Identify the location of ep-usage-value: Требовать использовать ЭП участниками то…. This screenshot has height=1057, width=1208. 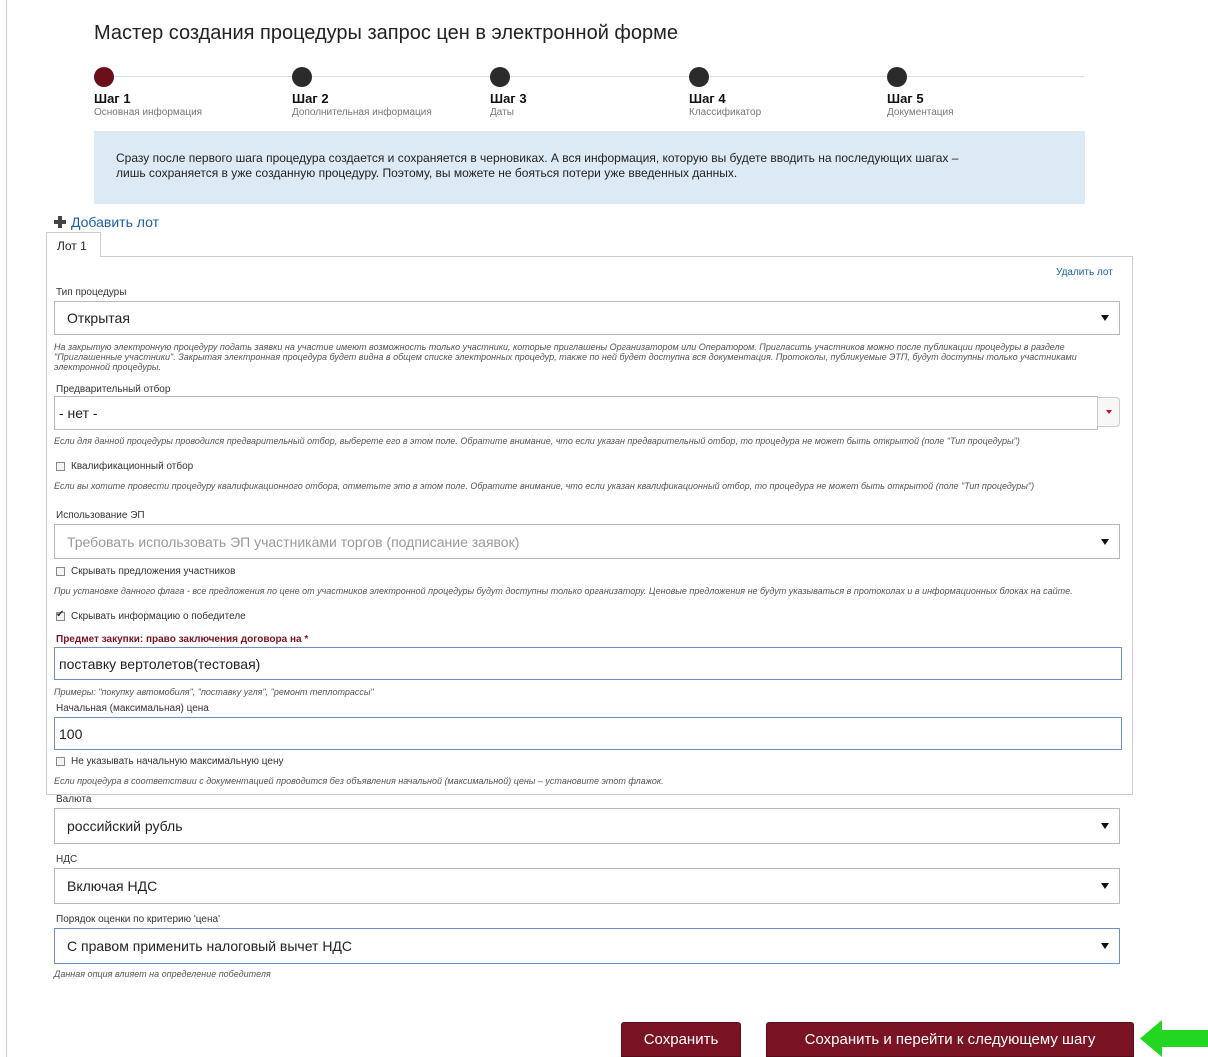
(293, 541).